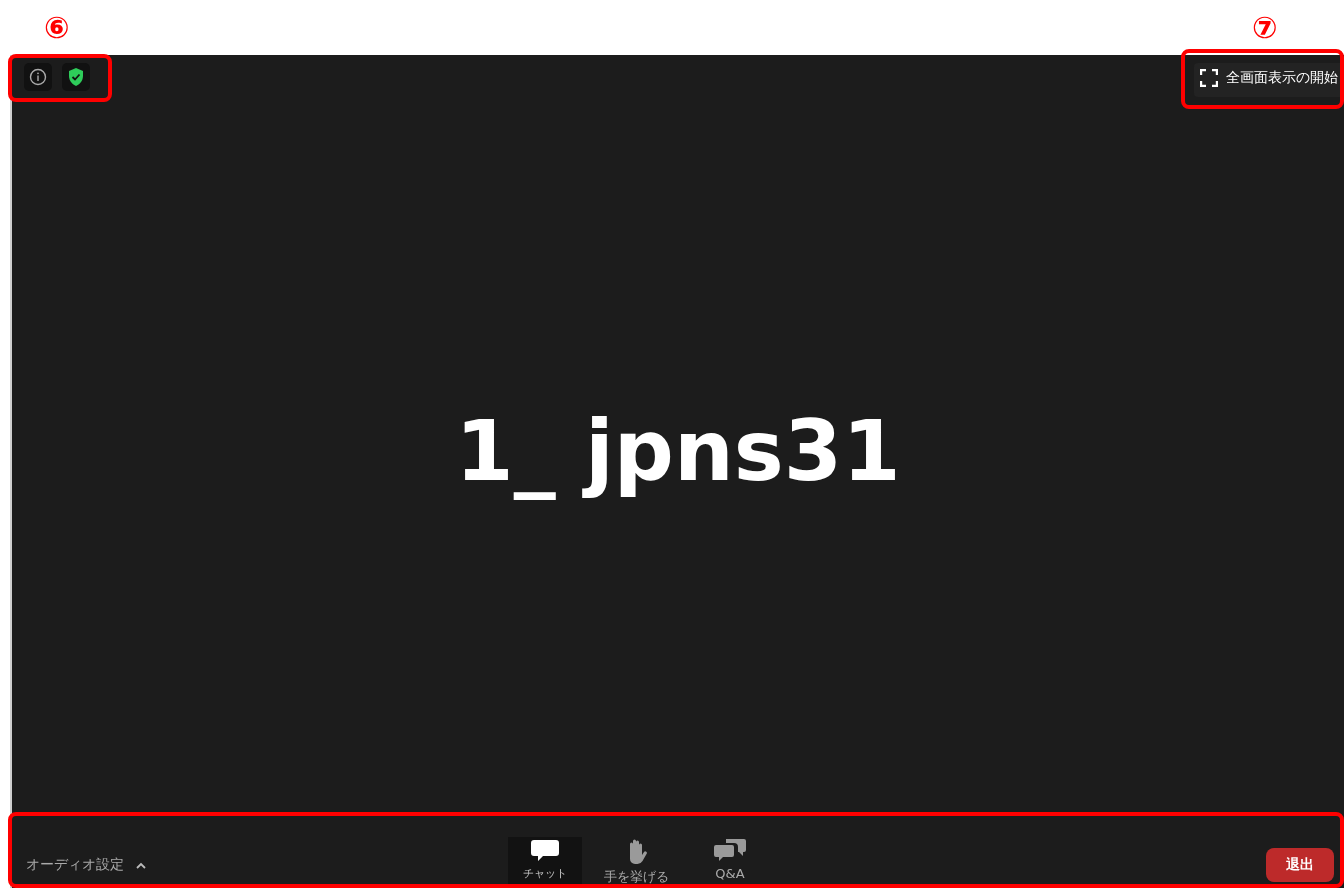 Image resolution: width=1344 pixels, height=888 pixels. I want to click on toolbar-button: Q&A, so click(730, 862).